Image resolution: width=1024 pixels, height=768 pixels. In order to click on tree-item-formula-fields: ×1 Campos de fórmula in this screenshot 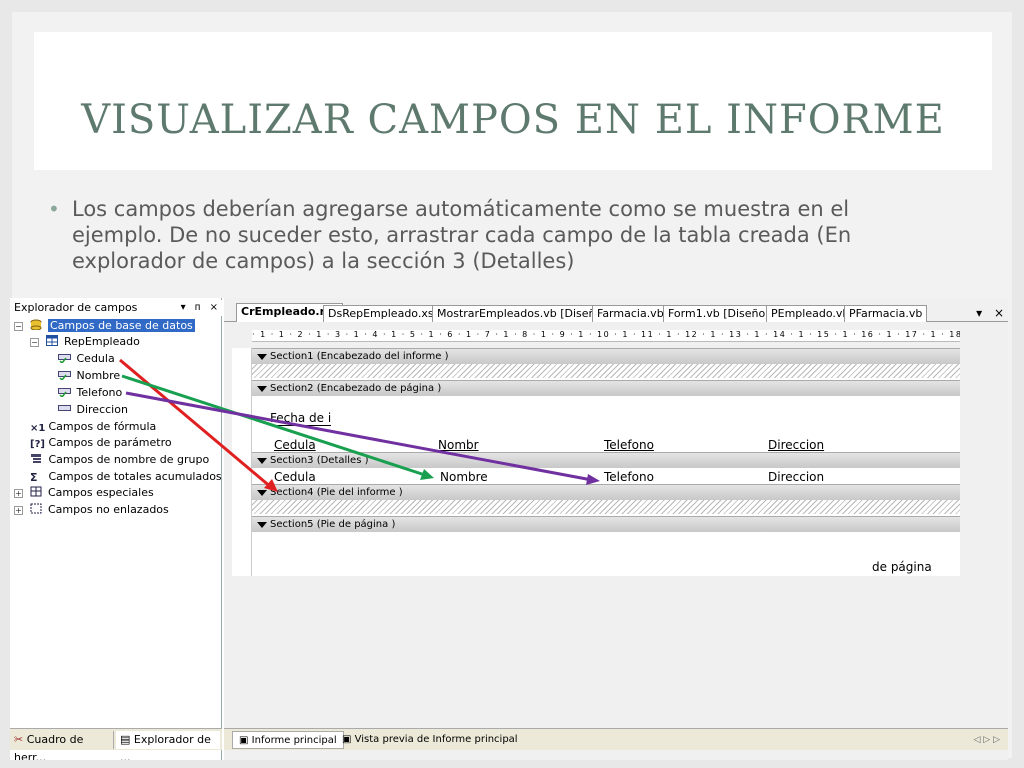, I will do `click(93, 427)`.